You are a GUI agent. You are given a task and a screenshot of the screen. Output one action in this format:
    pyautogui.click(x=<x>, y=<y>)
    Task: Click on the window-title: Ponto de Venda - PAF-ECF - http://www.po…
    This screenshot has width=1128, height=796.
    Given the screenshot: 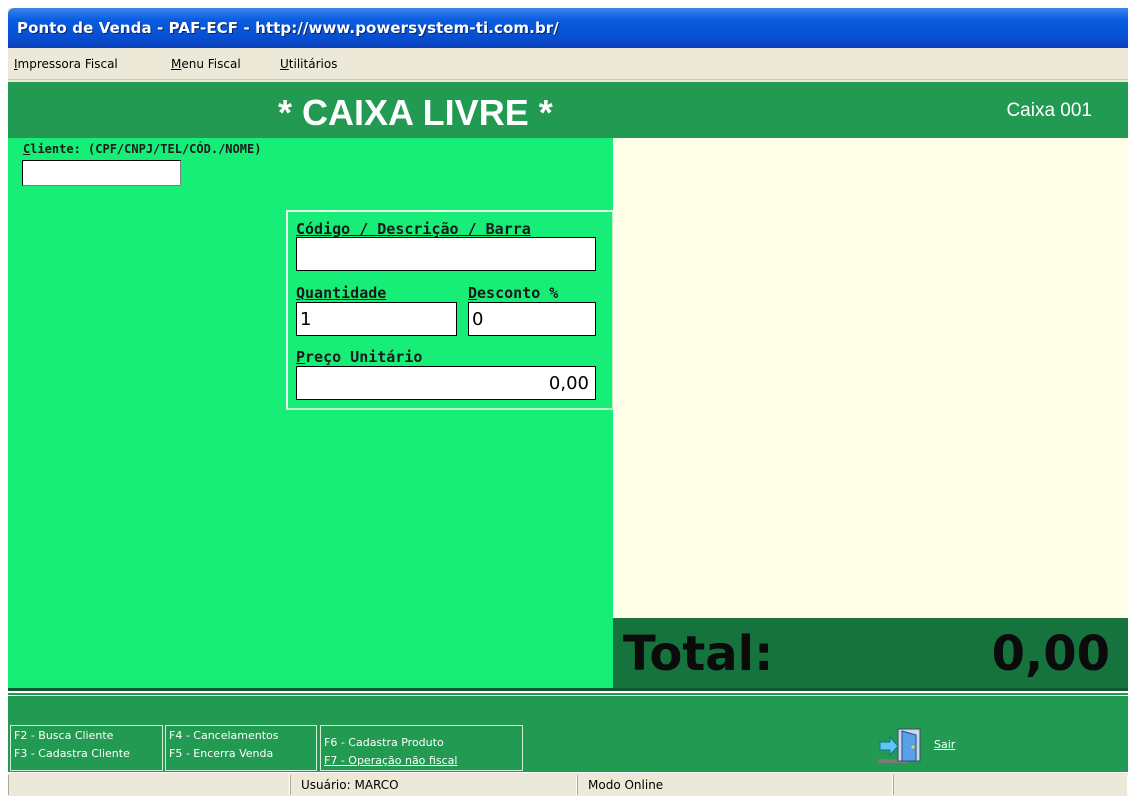 What is the action you would take?
    pyautogui.click(x=288, y=28)
    